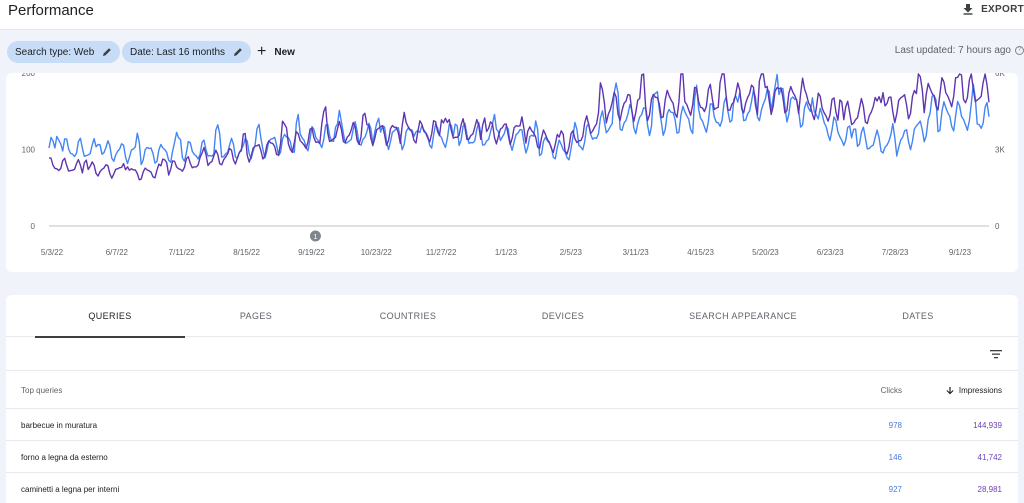  I want to click on x-tick-label: 2/5/23, so click(571, 252).